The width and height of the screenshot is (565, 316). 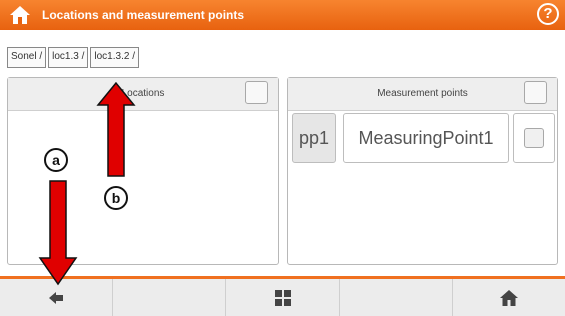 What do you see at coordinates (314, 138) in the screenshot?
I see `measurement-point-id: pp1` at bounding box center [314, 138].